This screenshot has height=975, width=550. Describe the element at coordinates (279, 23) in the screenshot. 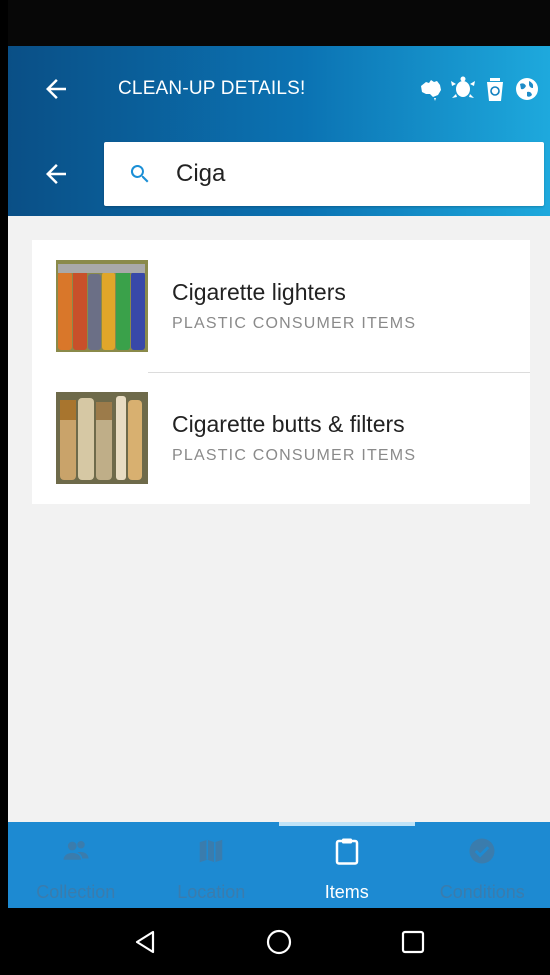

I see `status-bar` at that location.